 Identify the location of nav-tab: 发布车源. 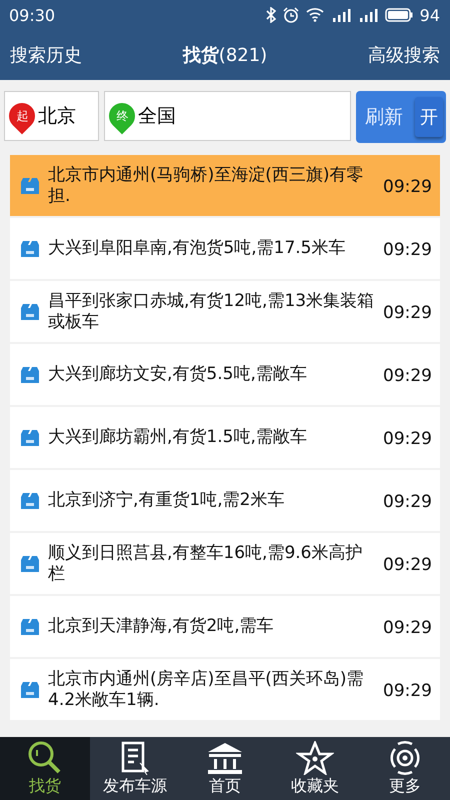
(135, 768).